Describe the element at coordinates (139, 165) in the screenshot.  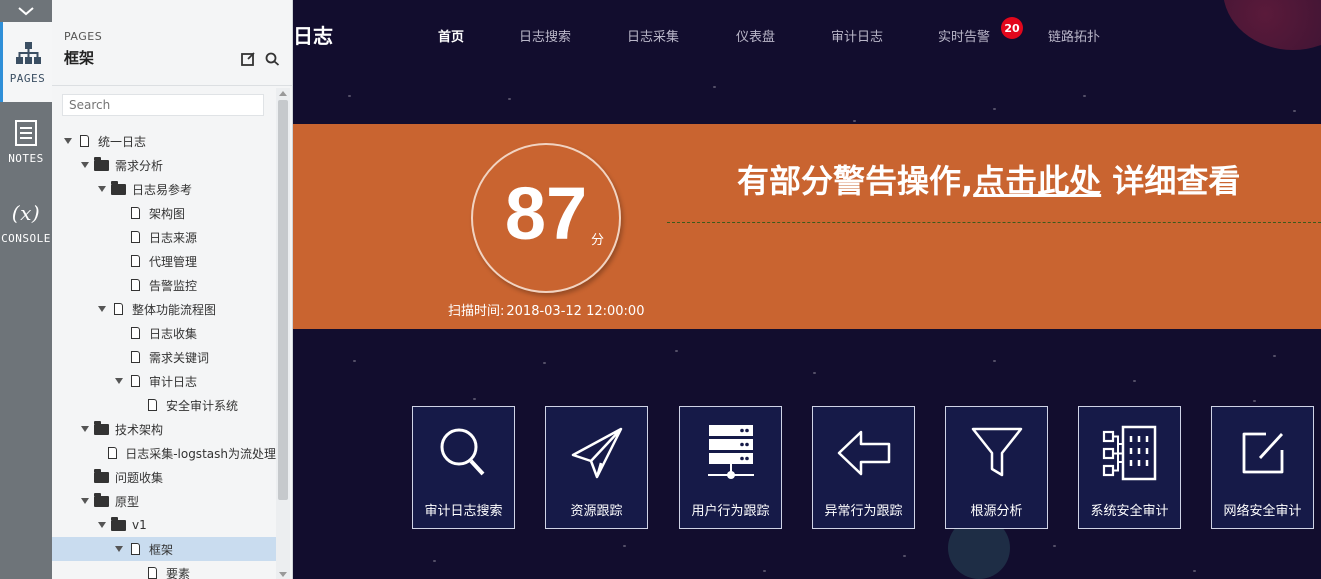
I see `tree-item-label: 需求分析` at that location.